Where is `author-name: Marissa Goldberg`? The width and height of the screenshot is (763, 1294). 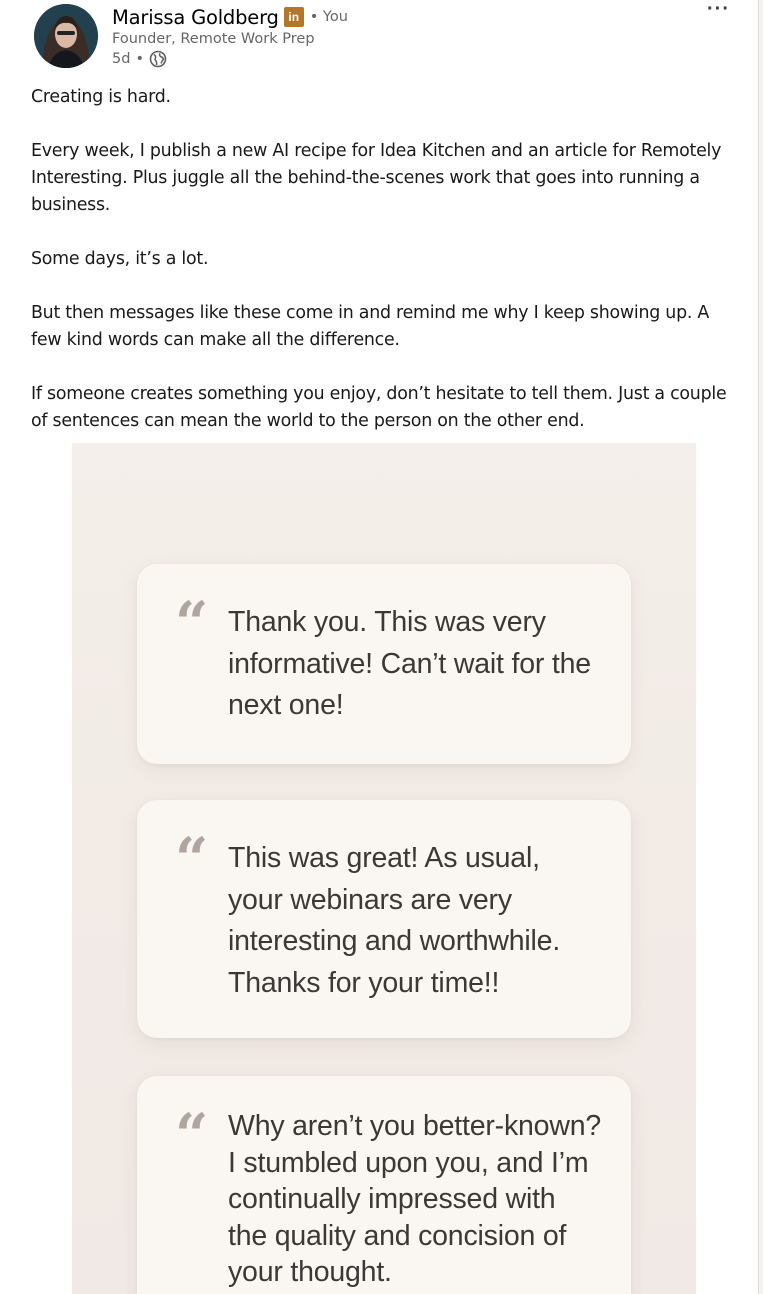 author-name: Marissa Goldberg is located at coordinates (195, 17).